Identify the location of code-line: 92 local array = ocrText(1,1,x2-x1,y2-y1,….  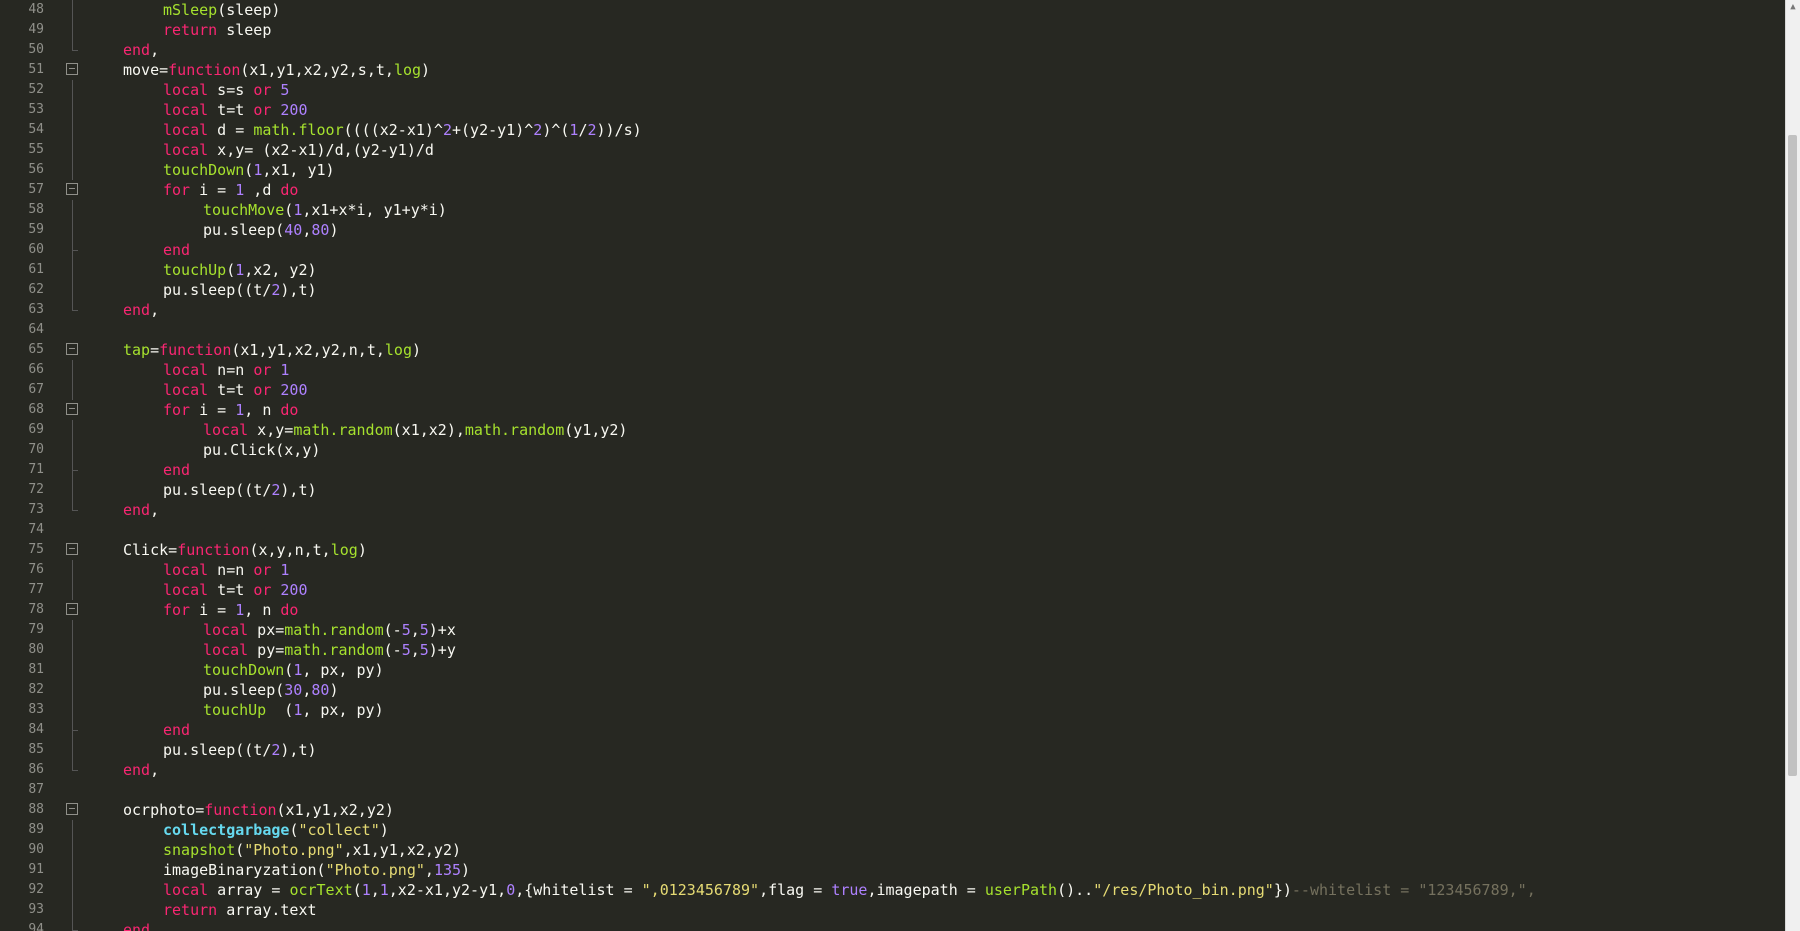
(892, 890).